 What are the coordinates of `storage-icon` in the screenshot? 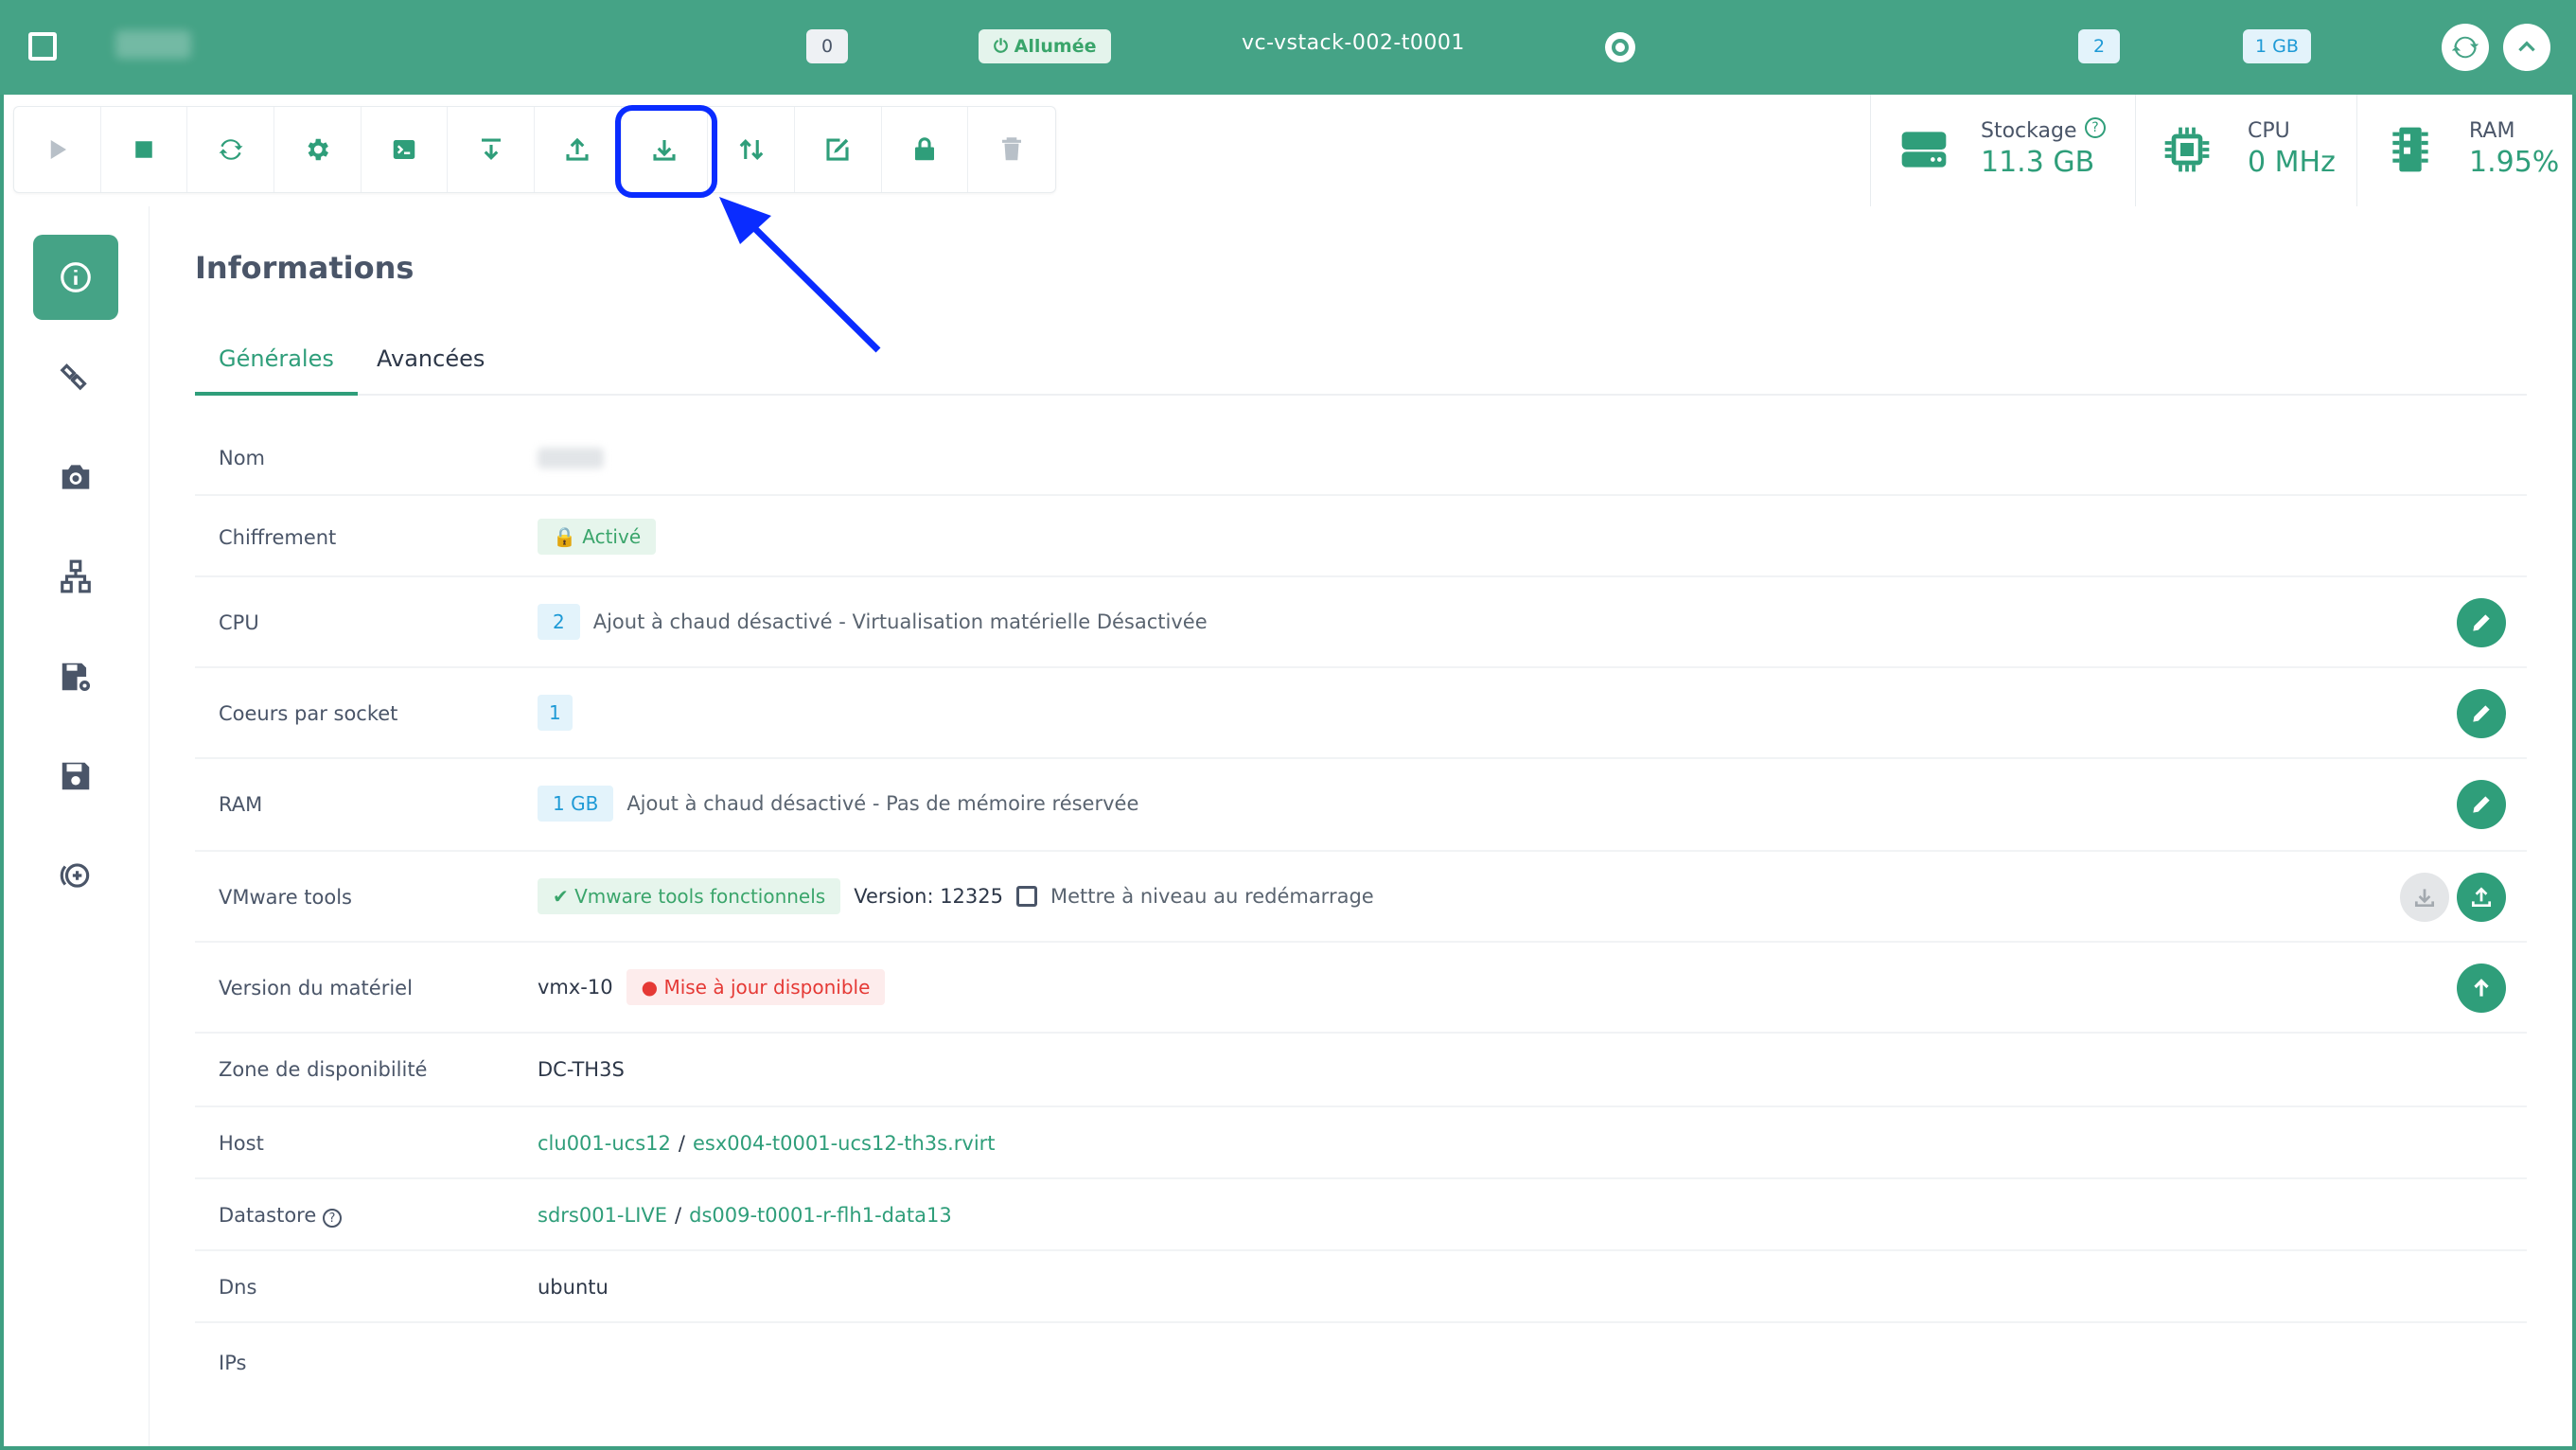 It's located at (1924, 150).